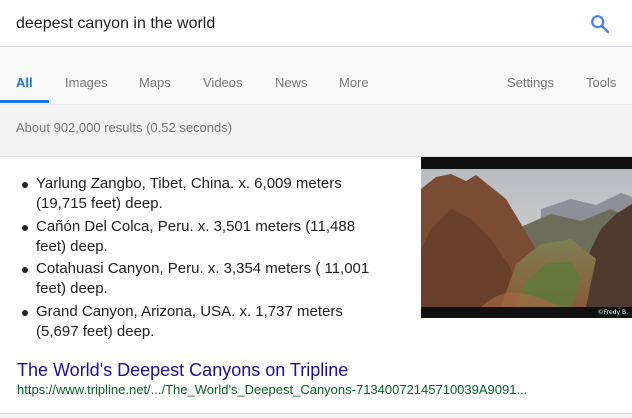  Describe the element at coordinates (95, 331) in the screenshot. I see `list-item-line2: (5,697 feet) deep.` at that location.